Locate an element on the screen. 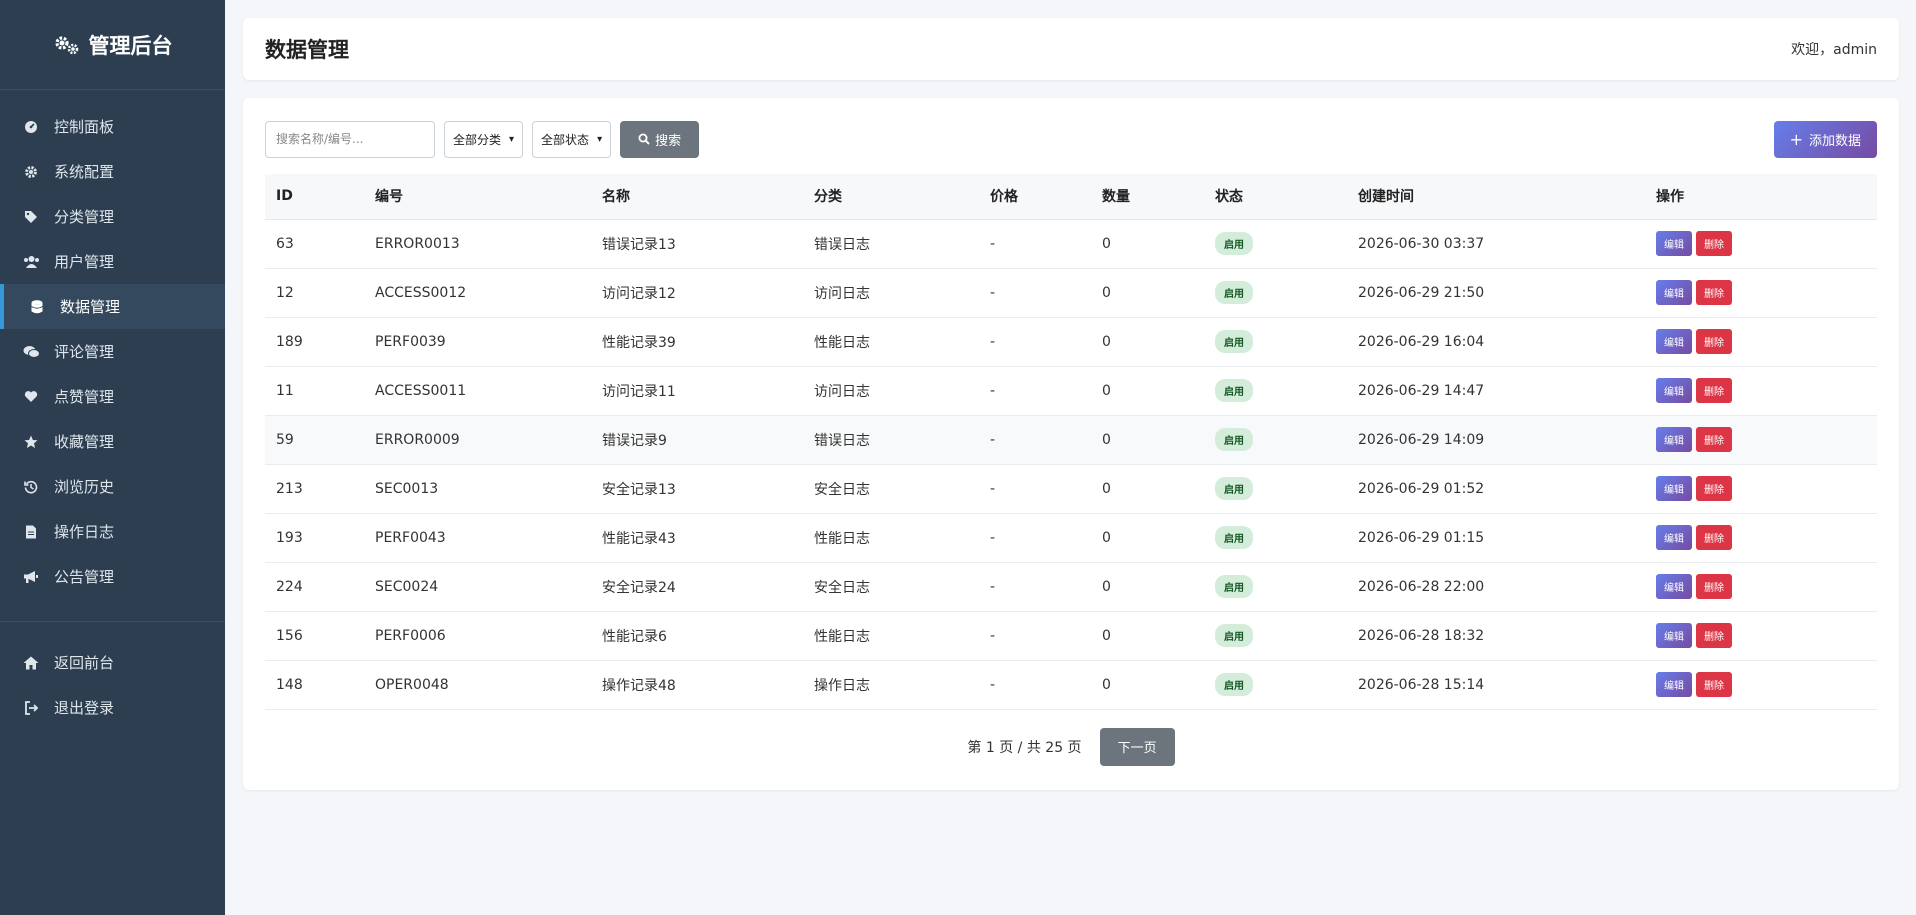  cell-created: 2026-06-28 22:00 is located at coordinates (1496, 587).